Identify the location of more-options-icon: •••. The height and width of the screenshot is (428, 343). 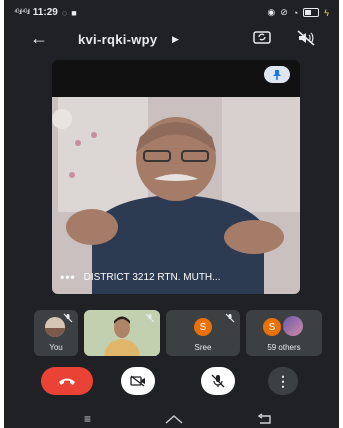
(68, 277).